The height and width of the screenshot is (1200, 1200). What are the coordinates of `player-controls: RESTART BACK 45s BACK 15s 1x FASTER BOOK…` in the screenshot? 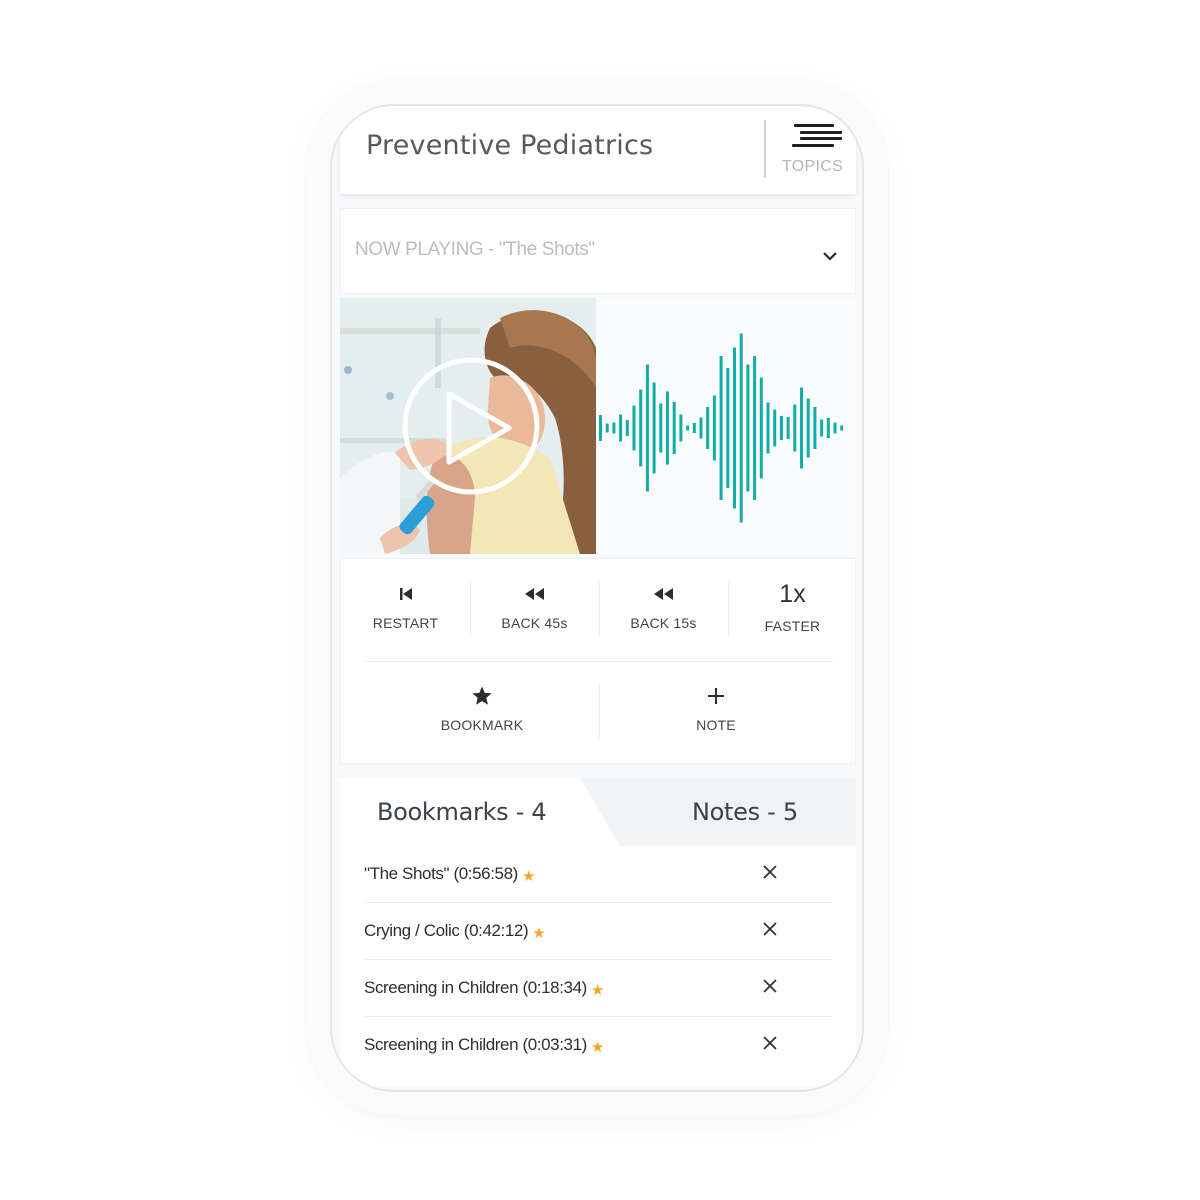 It's located at (598, 661).